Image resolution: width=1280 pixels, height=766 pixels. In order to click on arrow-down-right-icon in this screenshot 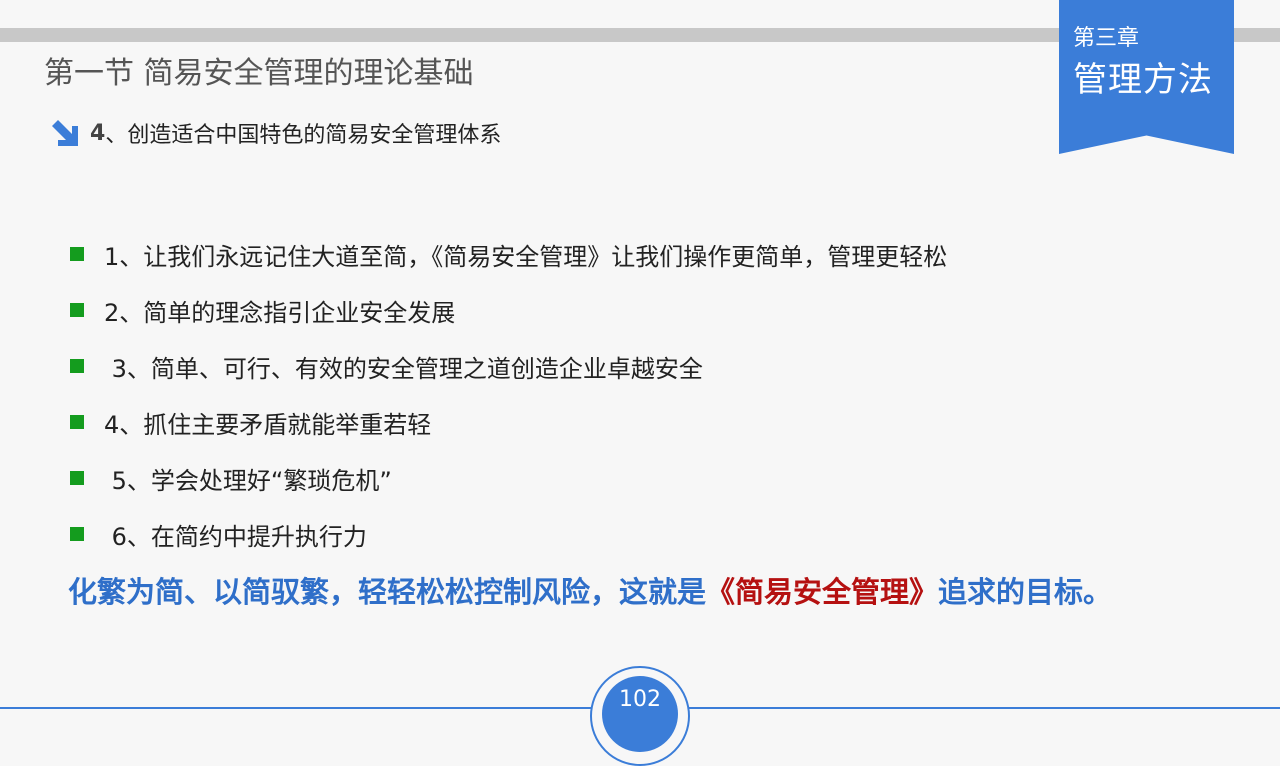, I will do `click(65, 133)`.